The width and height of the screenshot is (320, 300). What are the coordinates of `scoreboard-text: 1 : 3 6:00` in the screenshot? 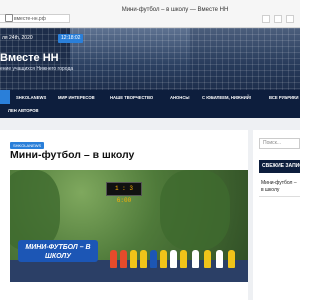 It's located at (123, 194).